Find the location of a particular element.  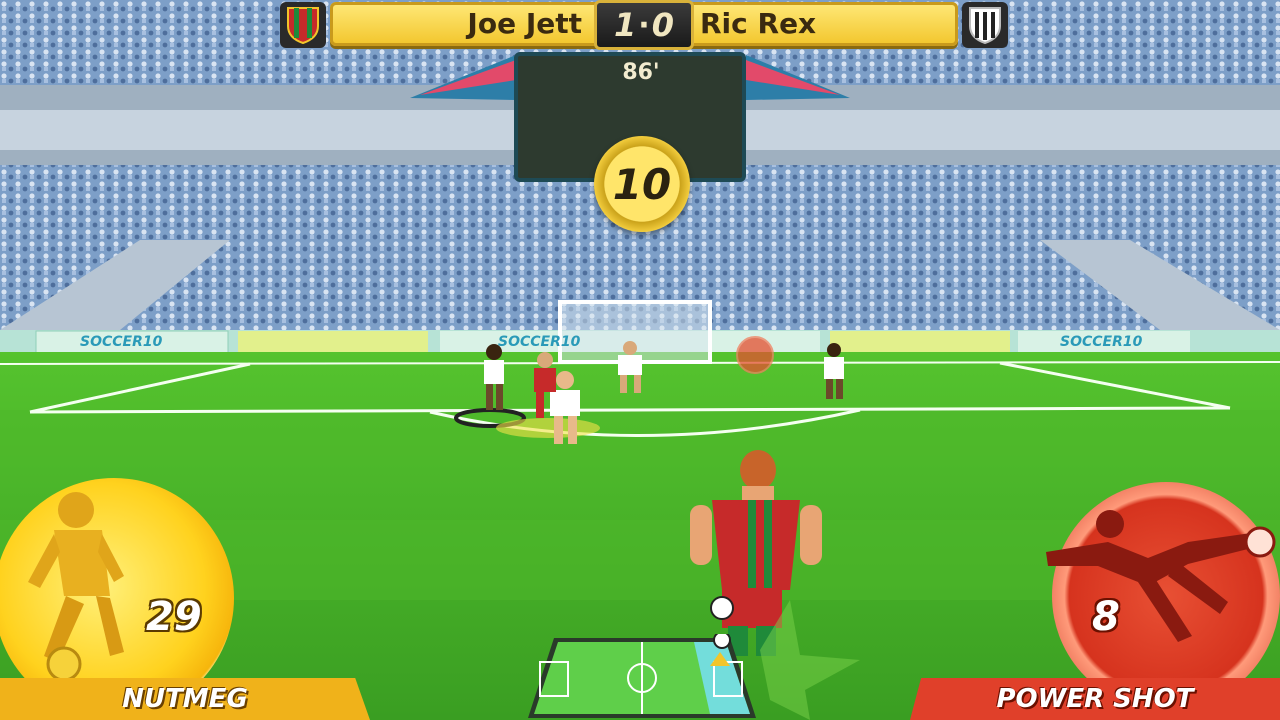

turn-timer-value: 10 is located at coordinates (642, 184).